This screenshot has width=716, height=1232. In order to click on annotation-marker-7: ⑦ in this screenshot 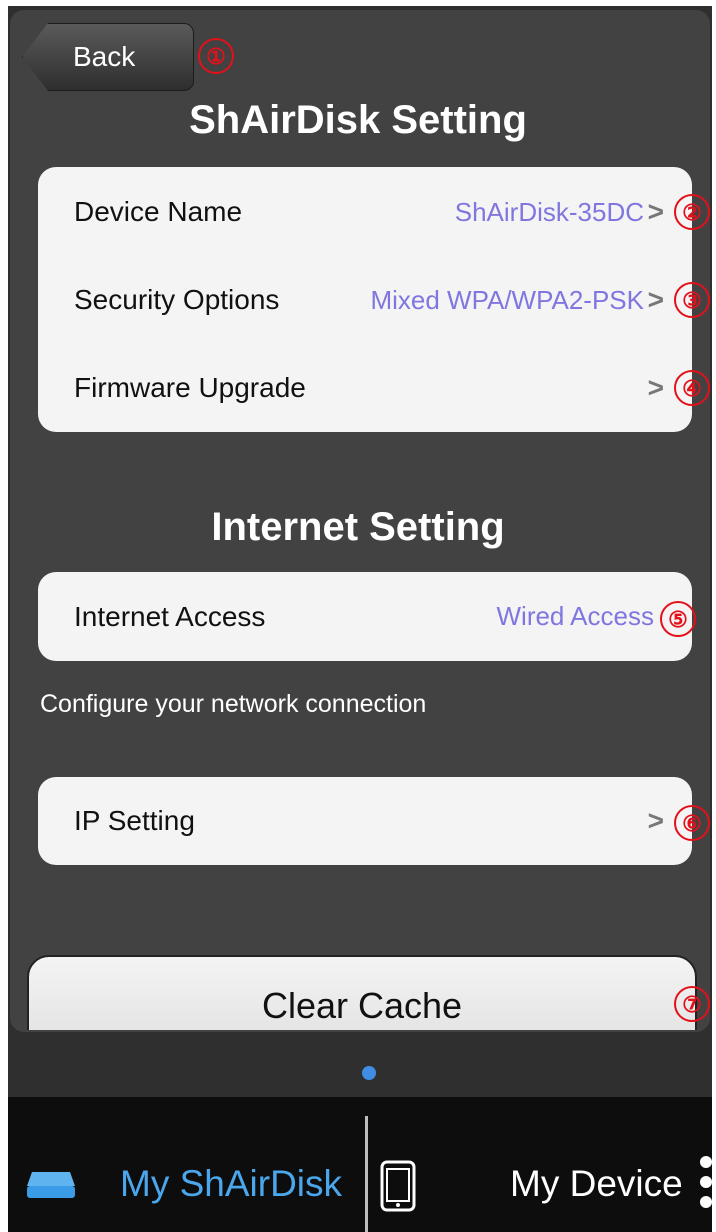, I will do `click(692, 1004)`.